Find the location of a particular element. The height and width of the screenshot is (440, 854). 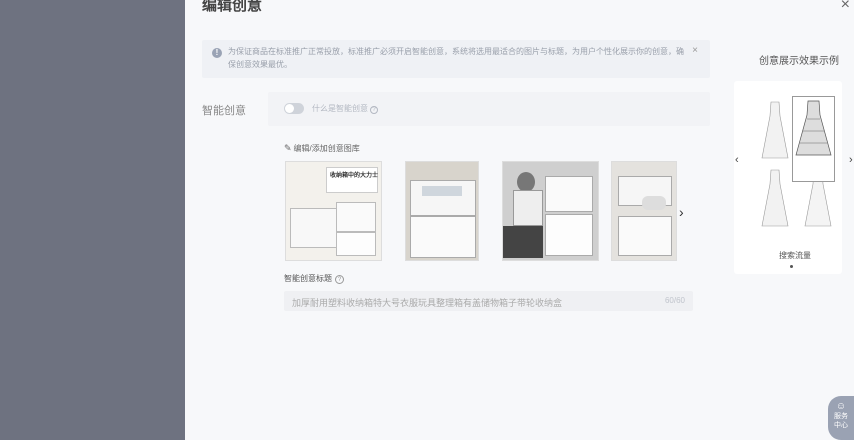

smart-creative-toggle is located at coordinates (294, 108).